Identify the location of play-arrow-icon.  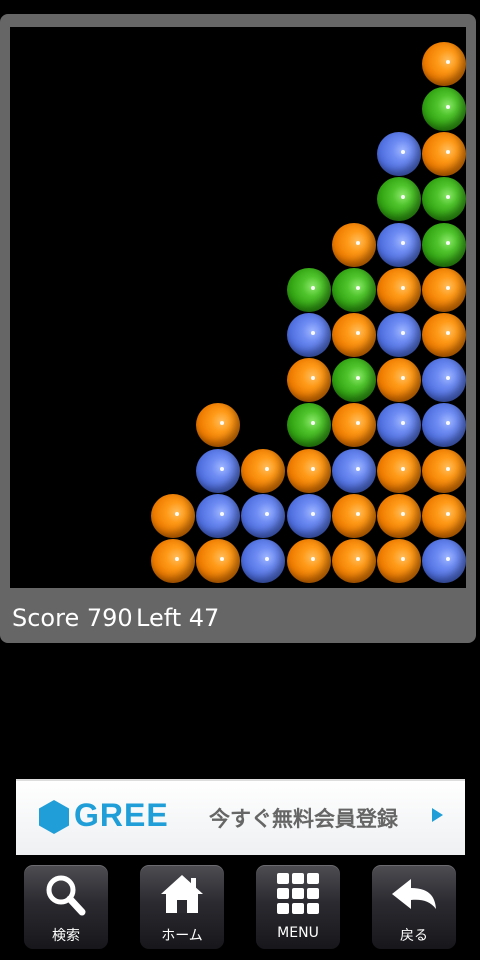
(437, 815).